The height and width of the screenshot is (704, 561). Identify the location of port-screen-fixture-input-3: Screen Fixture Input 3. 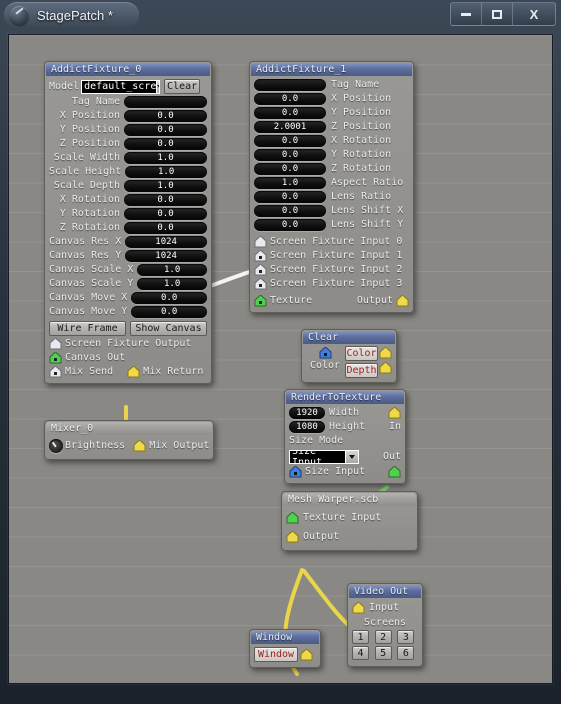
(331, 284).